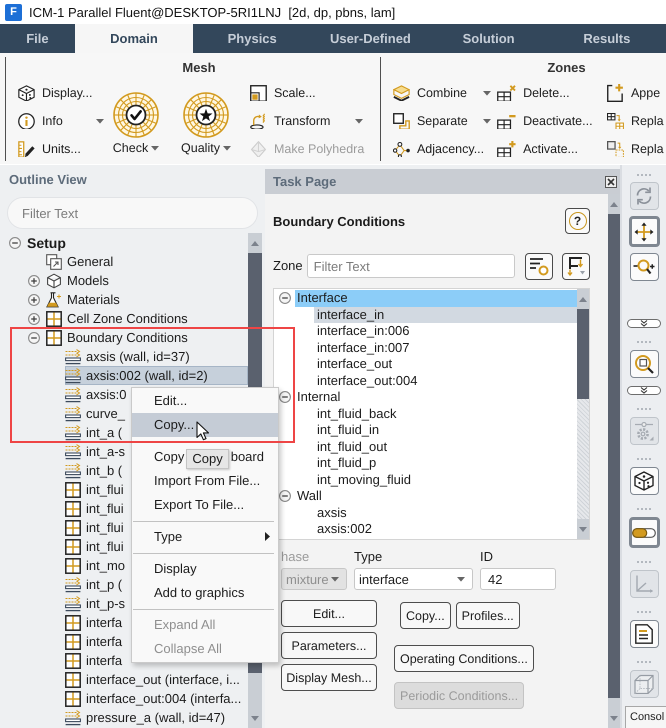 The width and height of the screenshot is (666, 728). Describe the element at coordinates (247, 457) in the screenshot. I see `menu-item: board` at that location.